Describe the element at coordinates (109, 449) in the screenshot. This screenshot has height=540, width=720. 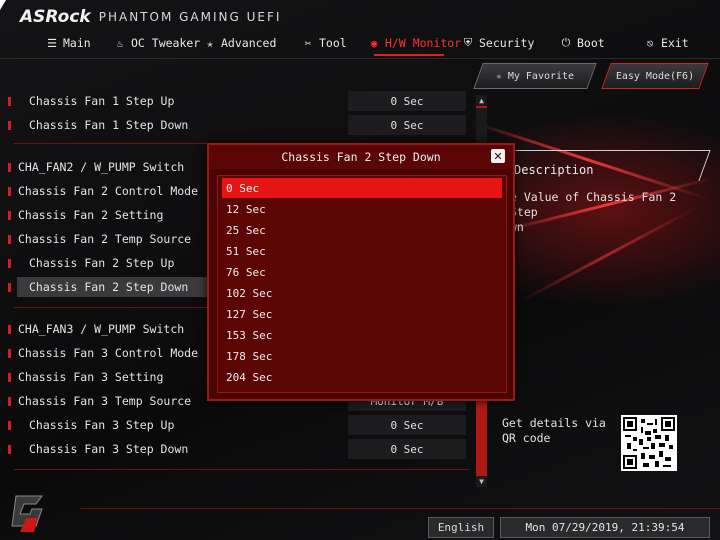
I see `setting-label: Chassis Fan 3 Step Down` at that location.